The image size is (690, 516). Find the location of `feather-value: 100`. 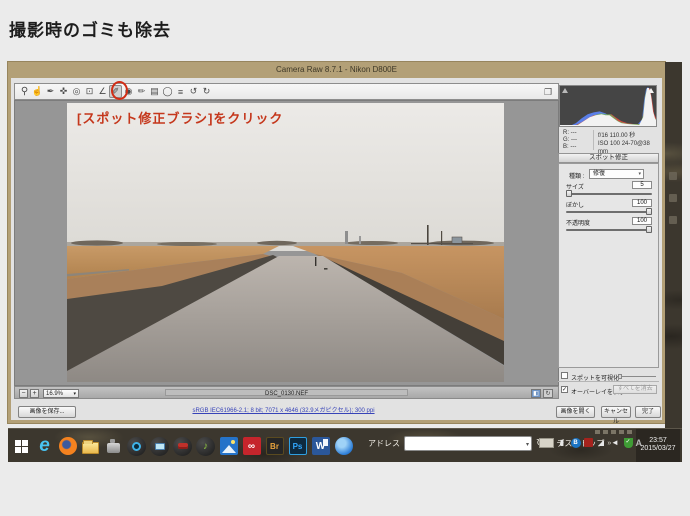

feather-value: 100 is located at coordinates (642, 203).